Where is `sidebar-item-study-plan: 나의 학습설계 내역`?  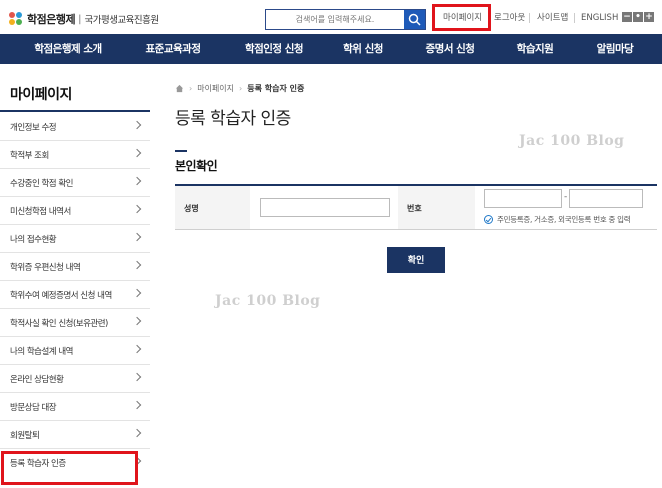
sidebar-item-study-plan: 나의 학습설계 내역 is located at coordinates (75, 351).